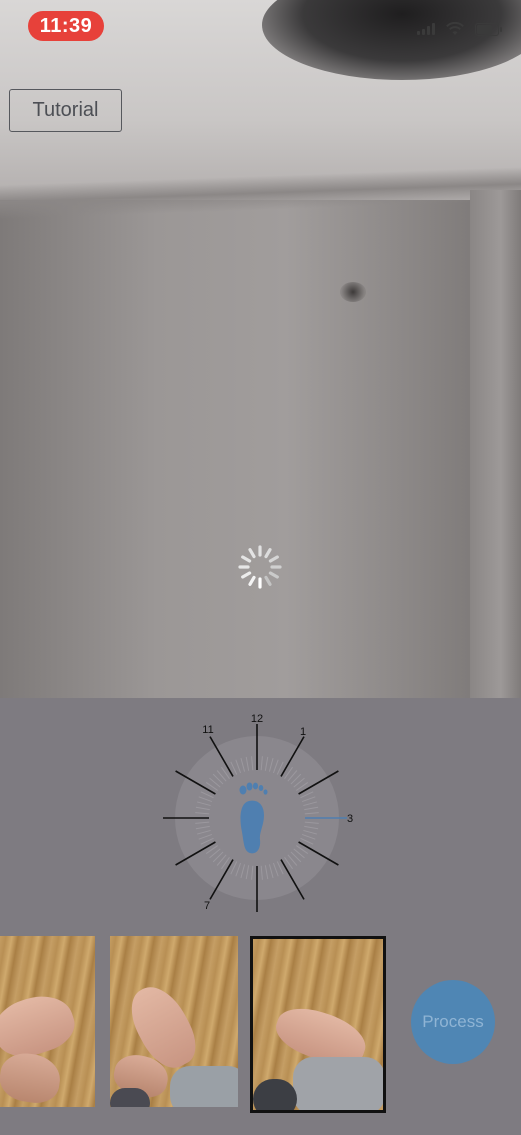 The height and width of the screenshot is (1135, 521). Describe the element at coordinates (260, 567) in the screenshot. I see `loading-spinner-icon` at that location.